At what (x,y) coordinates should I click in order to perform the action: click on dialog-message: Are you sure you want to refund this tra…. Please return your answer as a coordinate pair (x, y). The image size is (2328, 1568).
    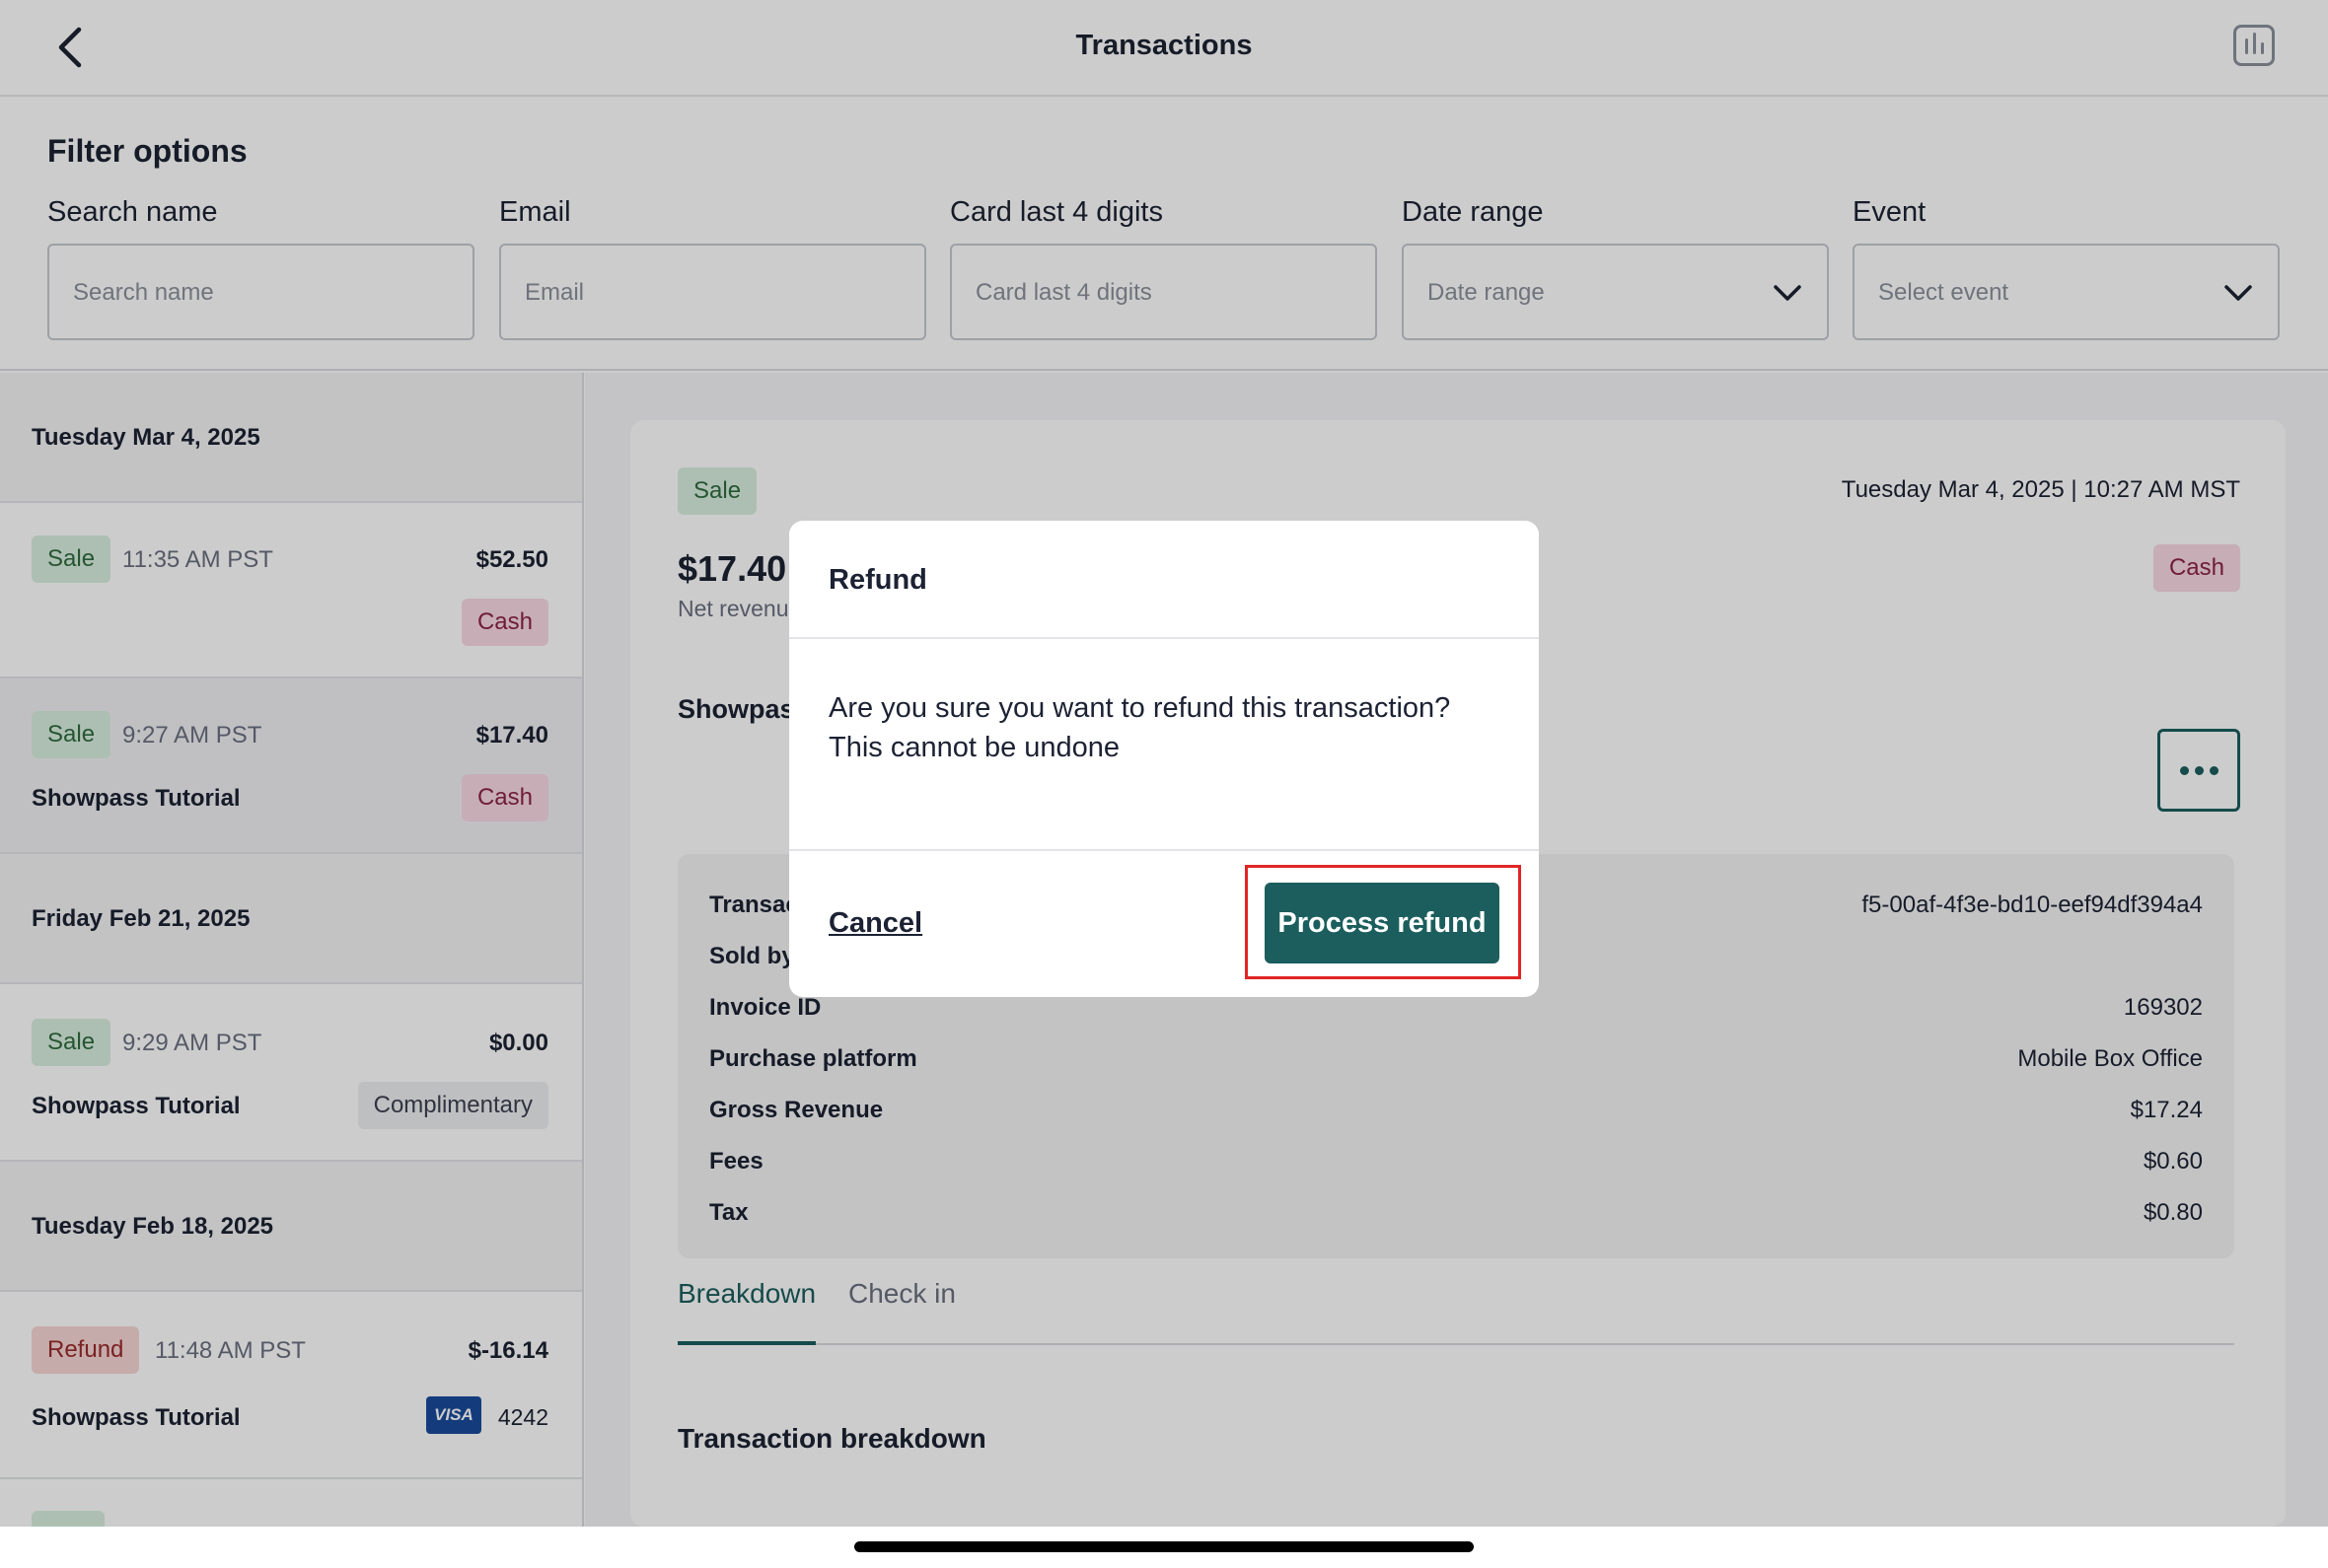
    Looking at the image, I should click on (1140, 727).